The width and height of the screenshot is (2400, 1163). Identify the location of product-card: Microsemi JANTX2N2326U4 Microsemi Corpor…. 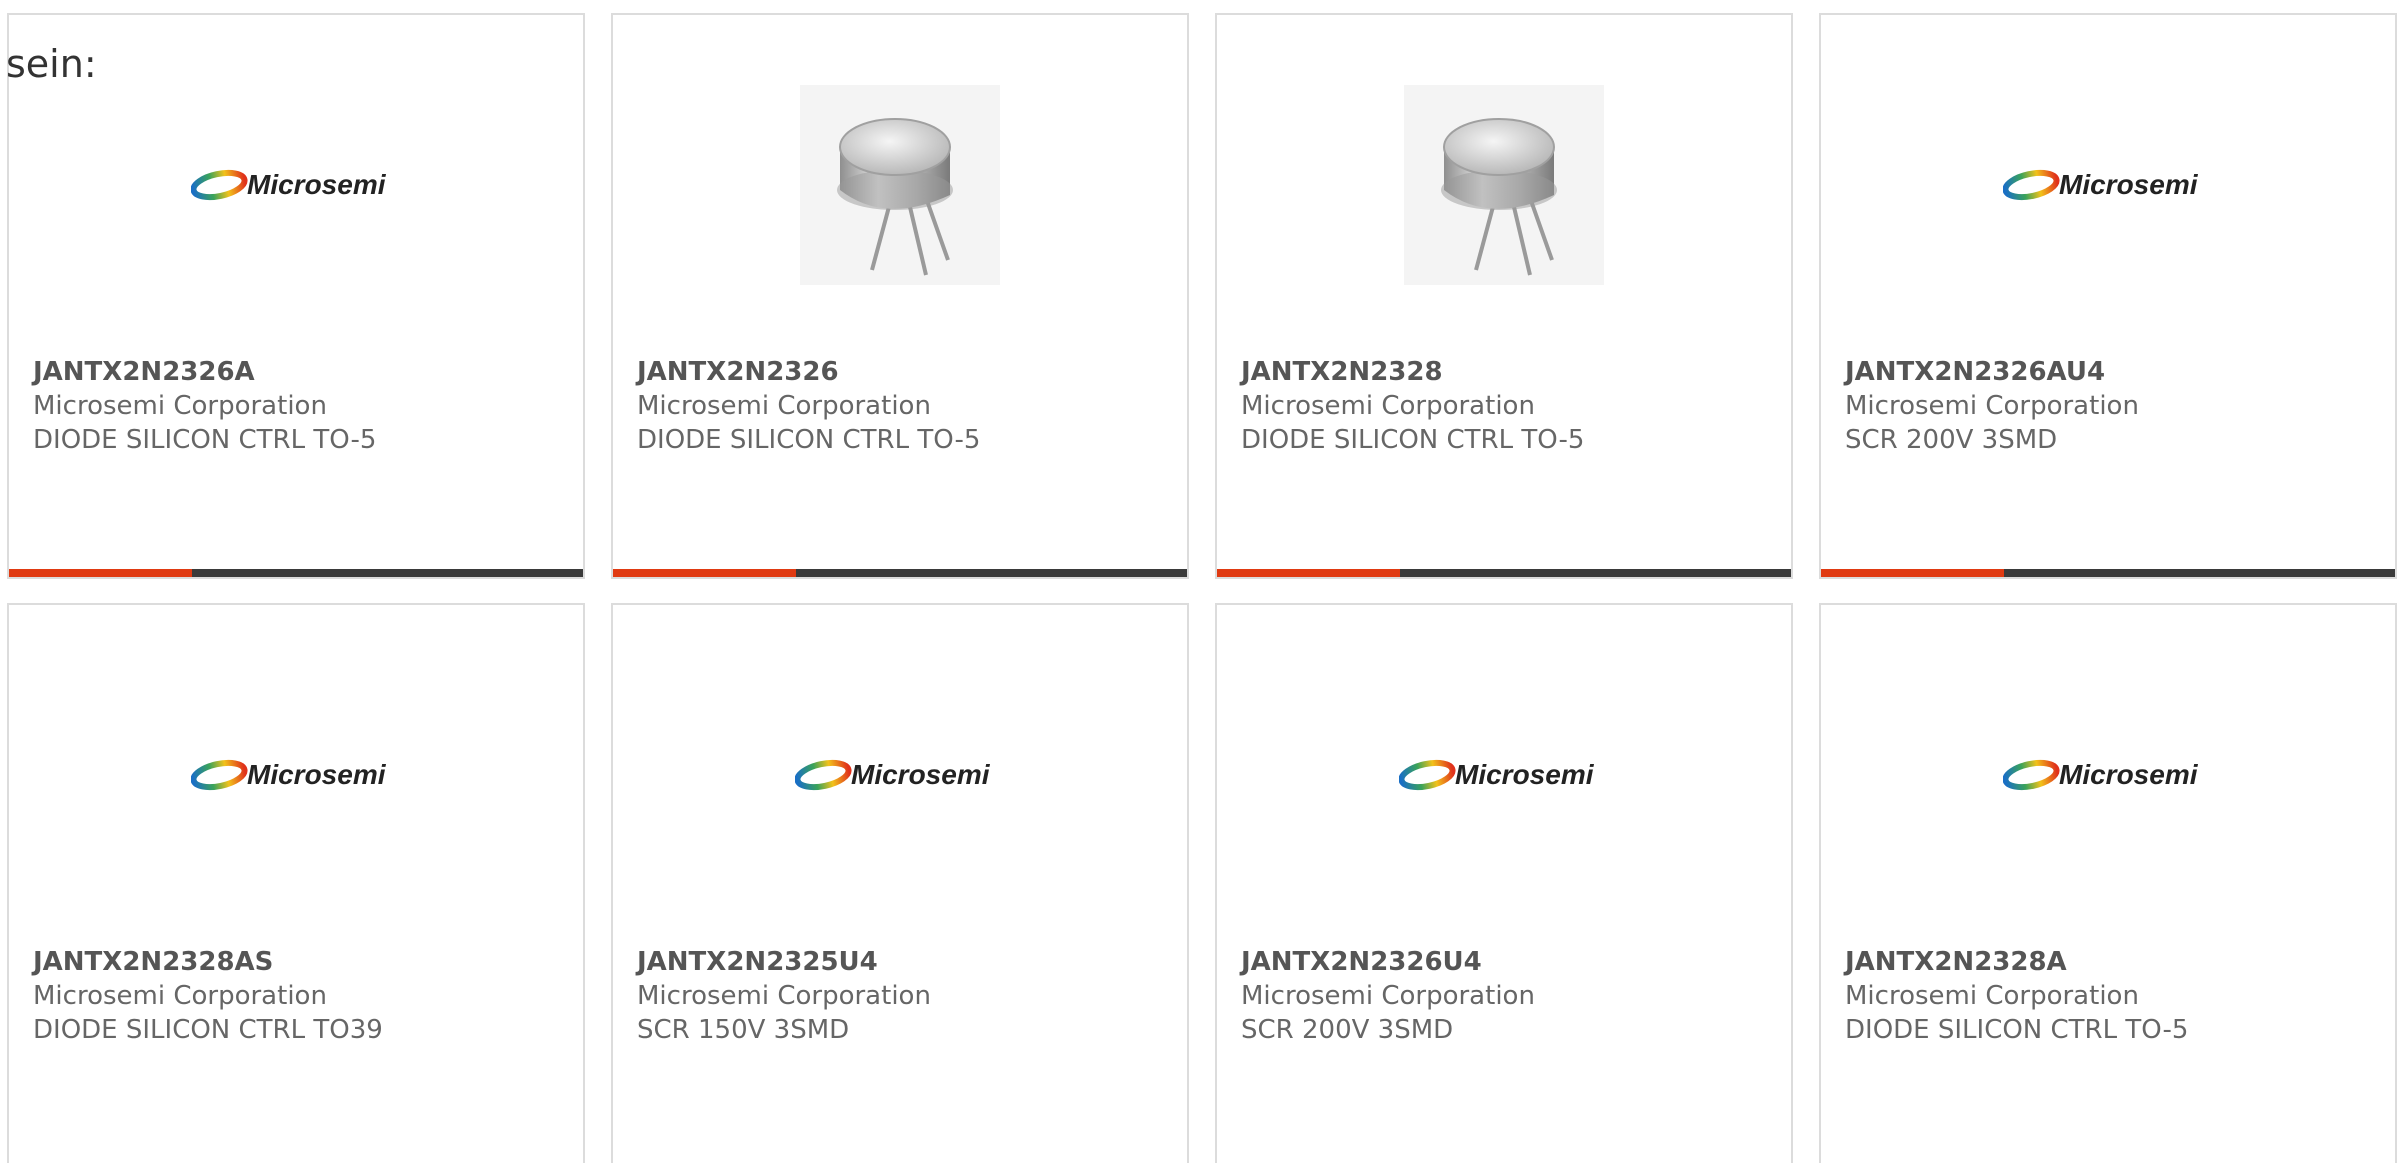
(1504, 883).